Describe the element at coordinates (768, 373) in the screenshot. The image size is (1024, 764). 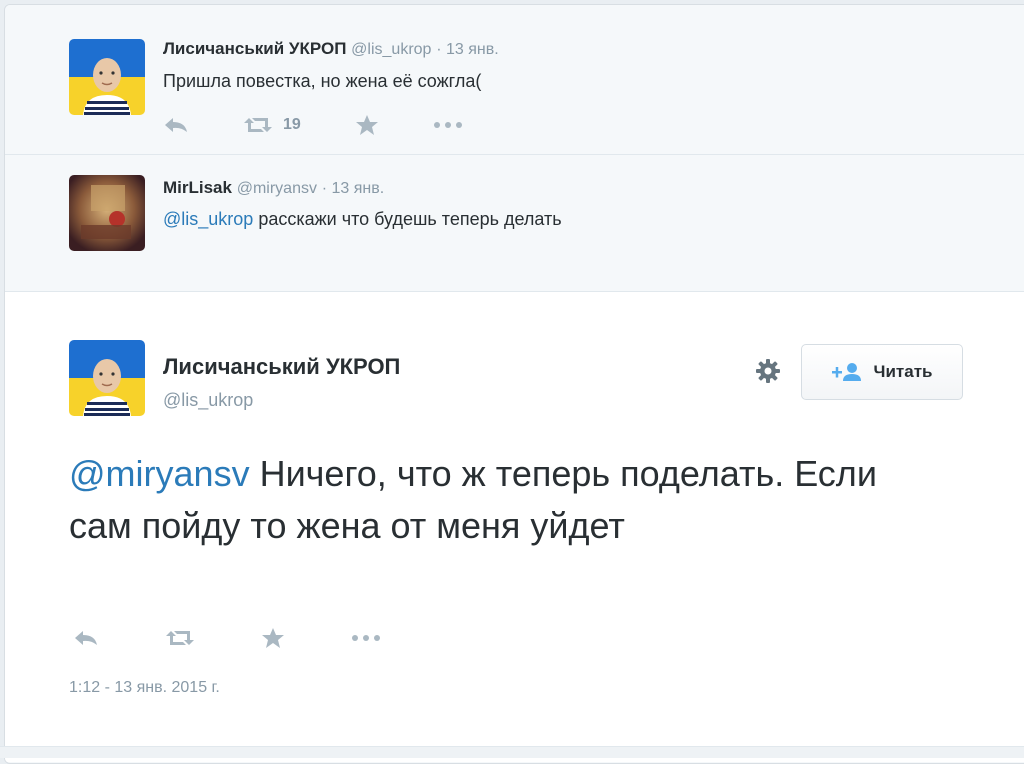
I see `gear-icon` at that location.